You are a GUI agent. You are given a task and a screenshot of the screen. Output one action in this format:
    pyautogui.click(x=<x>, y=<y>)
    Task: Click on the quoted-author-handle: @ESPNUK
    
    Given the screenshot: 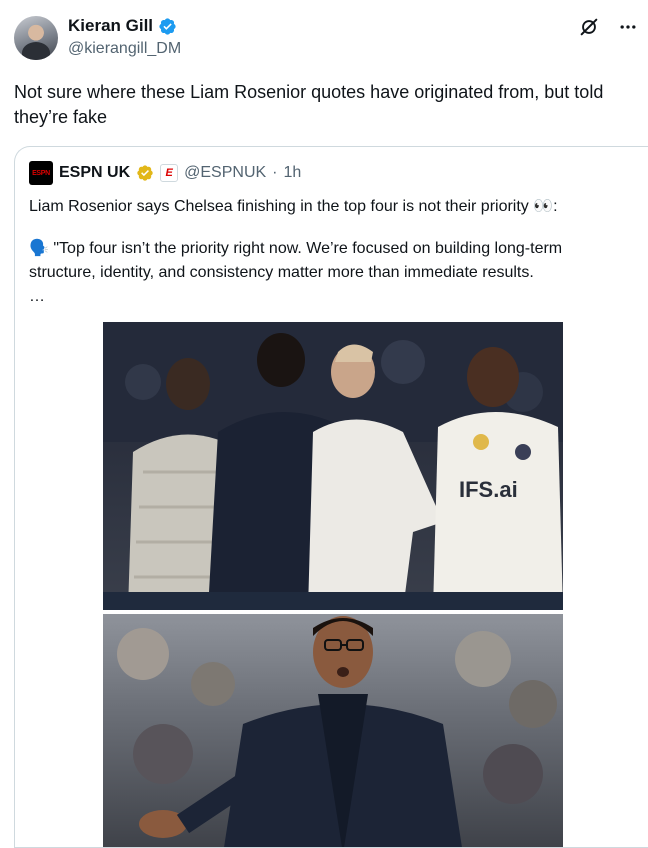 What is the action you would take?
    pyautogui.click(x=225, y=173)
    